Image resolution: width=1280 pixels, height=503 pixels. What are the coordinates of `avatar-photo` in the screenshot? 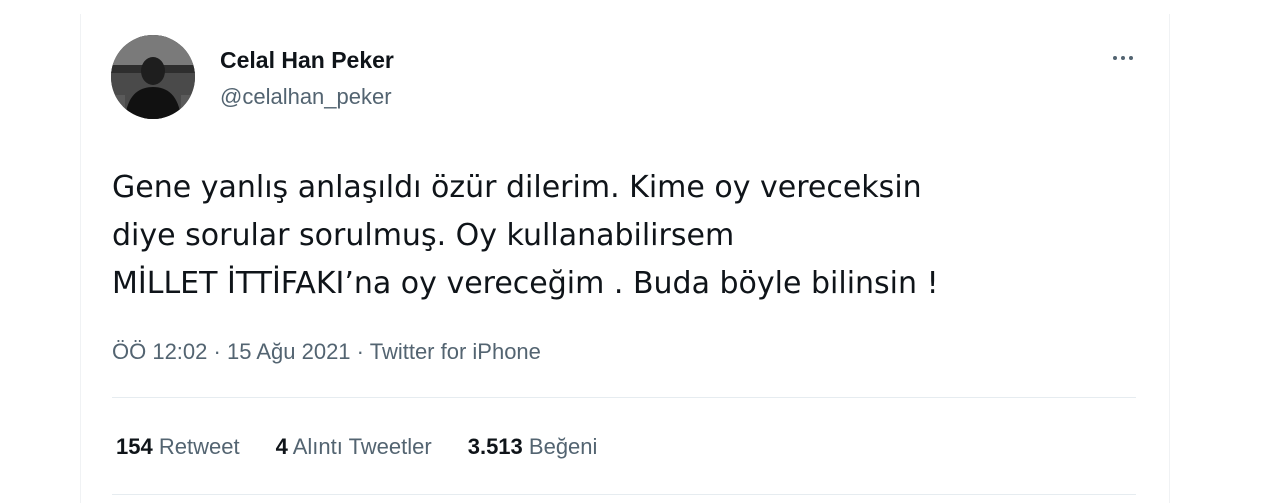 It's located at (153, 77).